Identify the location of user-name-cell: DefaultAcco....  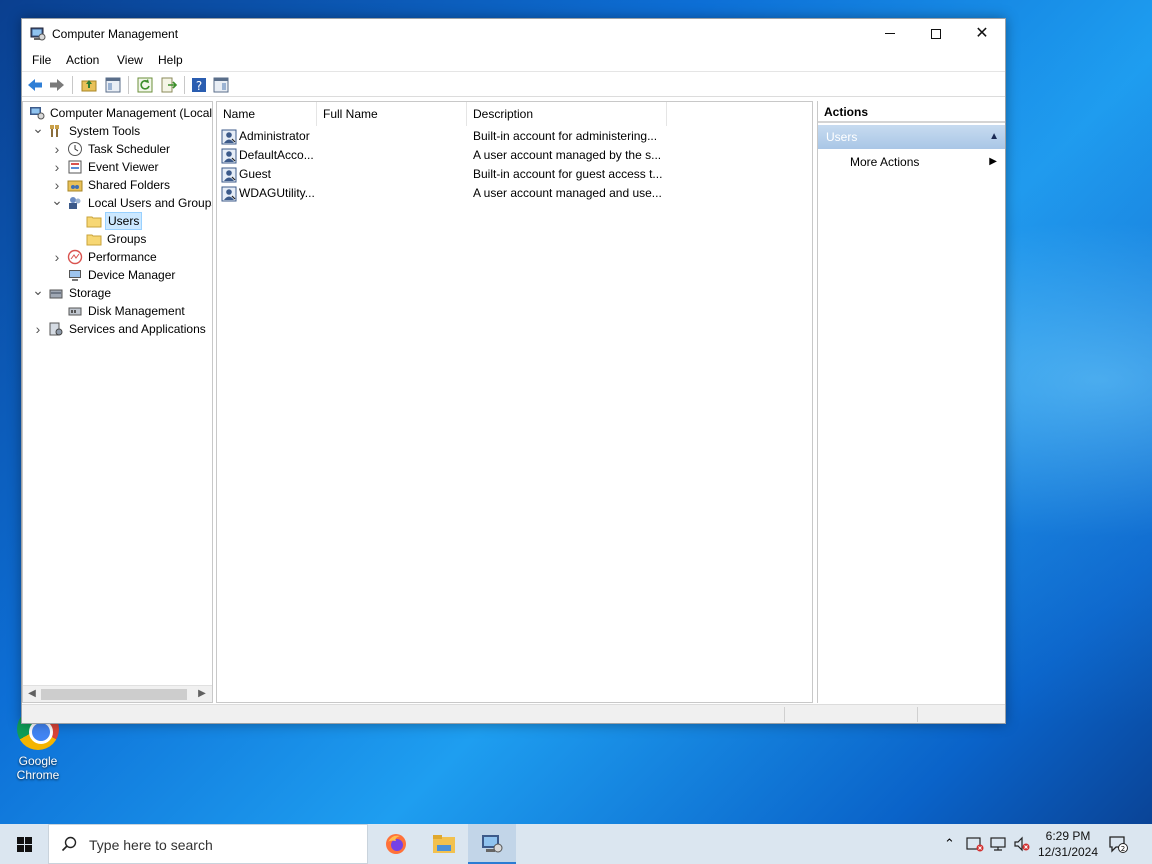
(276, 155).